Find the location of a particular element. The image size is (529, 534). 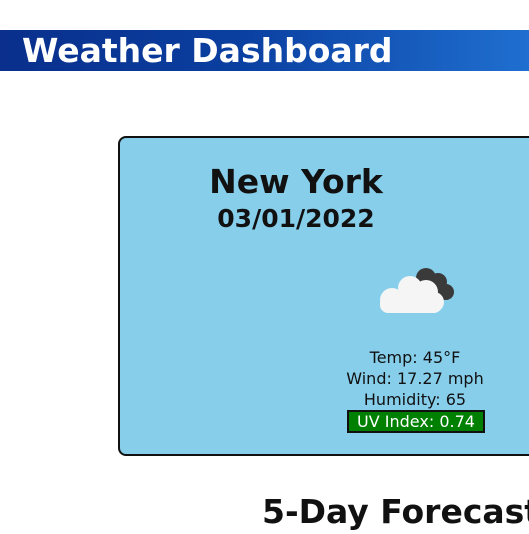

page-title: Weather Dashboard is located at coordinates (207, 50).